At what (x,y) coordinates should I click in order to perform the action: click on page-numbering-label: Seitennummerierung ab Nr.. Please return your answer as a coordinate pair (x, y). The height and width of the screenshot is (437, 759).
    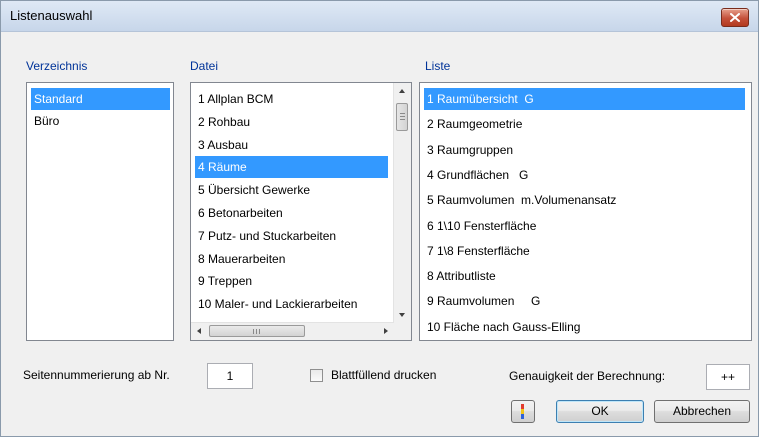
    Looking at the image, I should click on (96, 375).